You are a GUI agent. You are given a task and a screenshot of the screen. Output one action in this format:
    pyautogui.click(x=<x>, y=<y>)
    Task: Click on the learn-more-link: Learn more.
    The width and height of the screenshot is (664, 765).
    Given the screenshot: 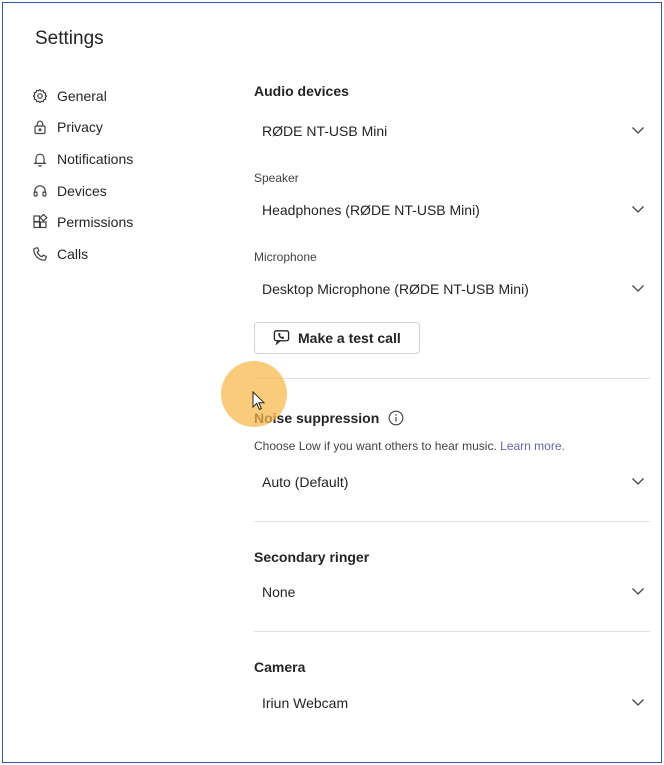 What is the action you would take?
    pyautogui.click(x=532, y=446)
    